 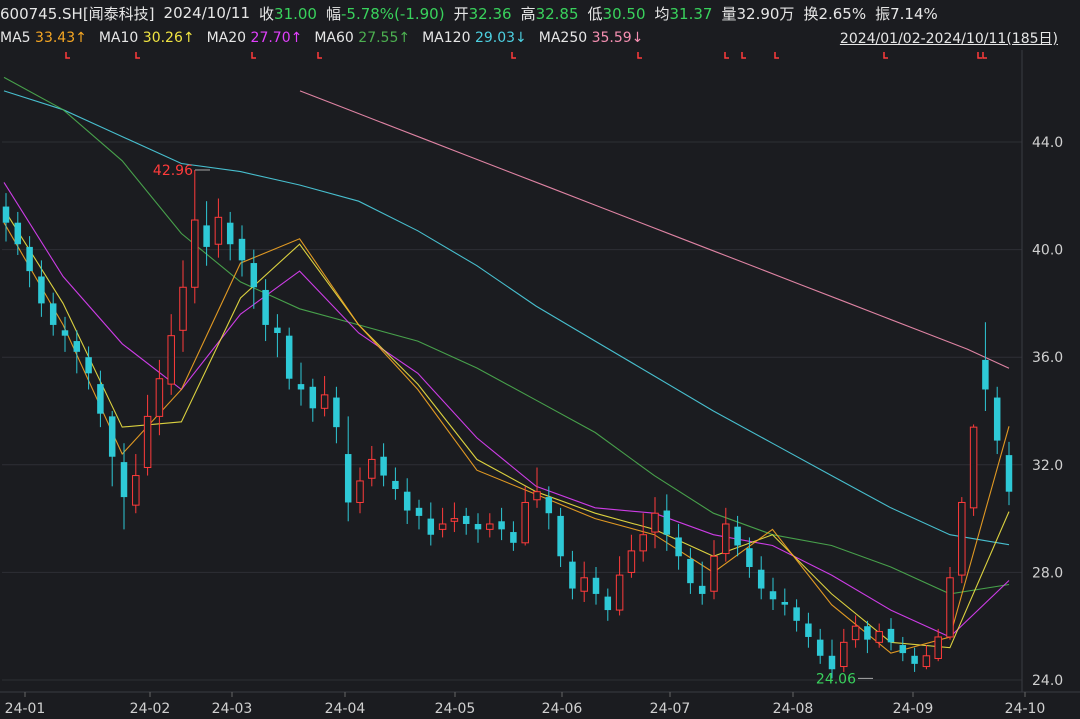 I want to click on ma60-legend: MA60 27.55↑, so click(x=362, y=38).